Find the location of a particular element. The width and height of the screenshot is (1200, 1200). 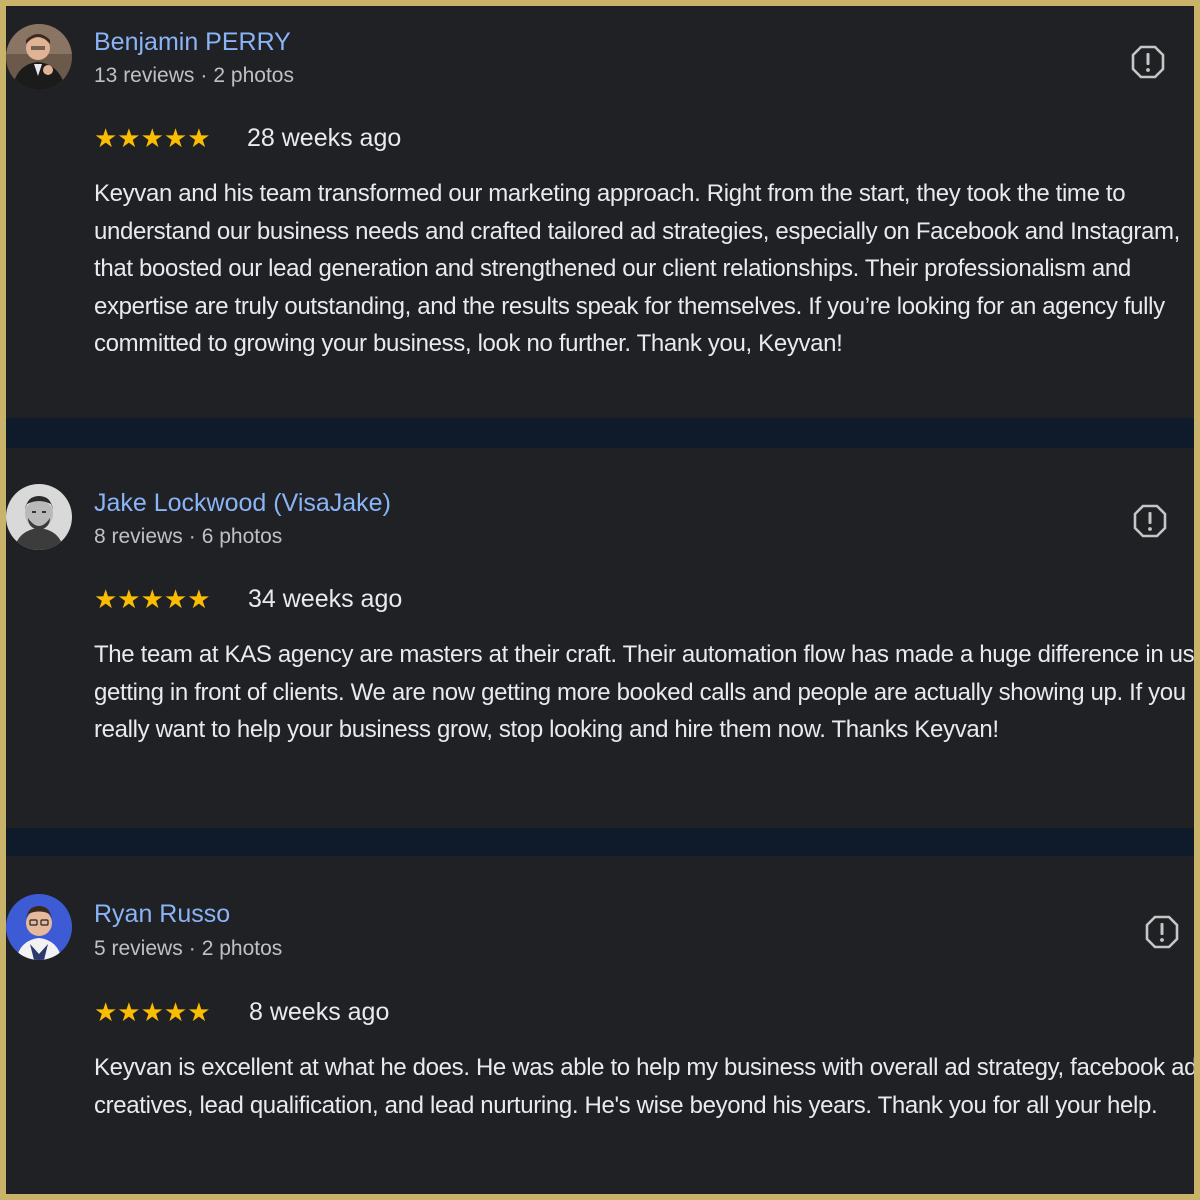

reviewer-name: Ryan Russo is located at coordinates (162, 914).